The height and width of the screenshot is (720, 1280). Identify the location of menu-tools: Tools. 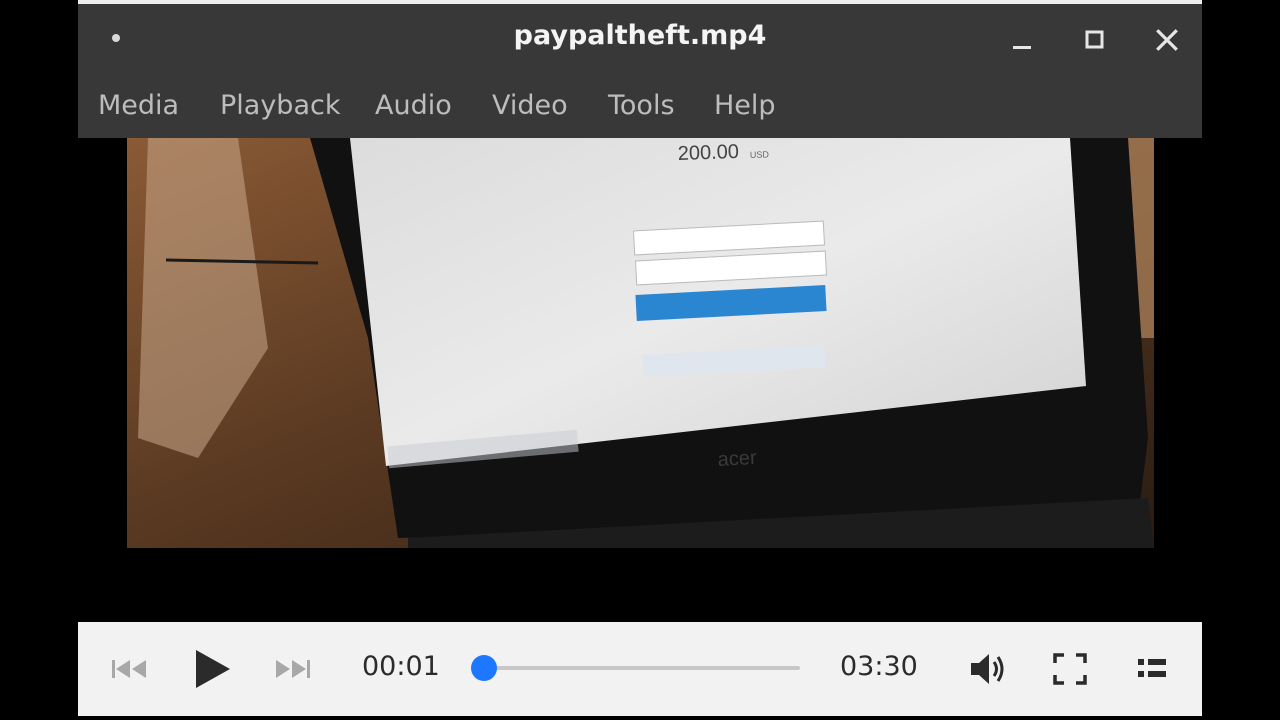
(641, 105).